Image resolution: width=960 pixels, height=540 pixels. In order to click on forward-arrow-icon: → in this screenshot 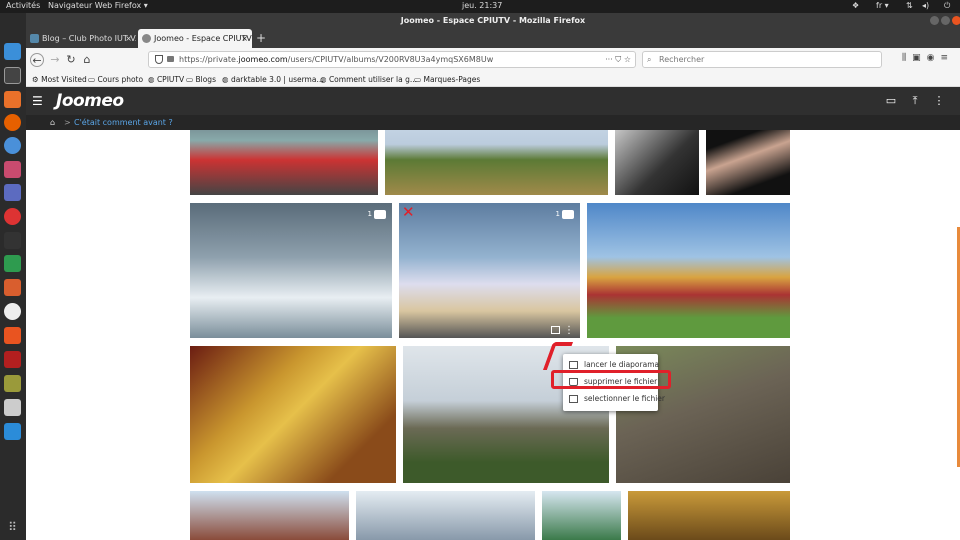, I will do `click(55, 60)`.